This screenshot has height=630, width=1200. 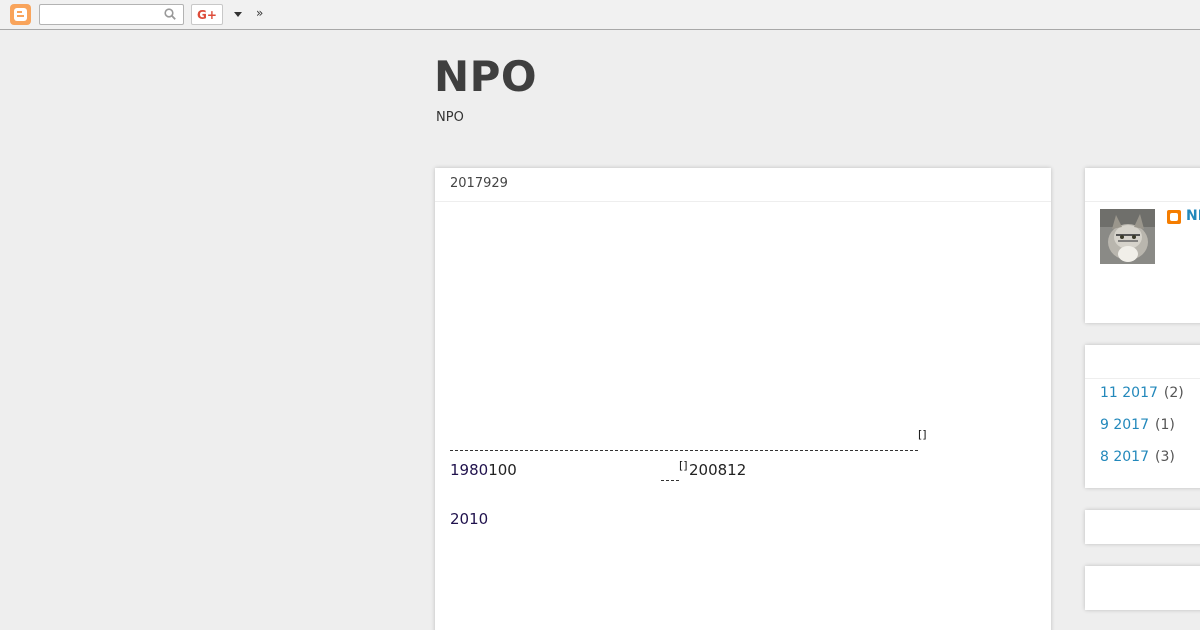 I want to click on more-button: », so click(x=259, y=13).